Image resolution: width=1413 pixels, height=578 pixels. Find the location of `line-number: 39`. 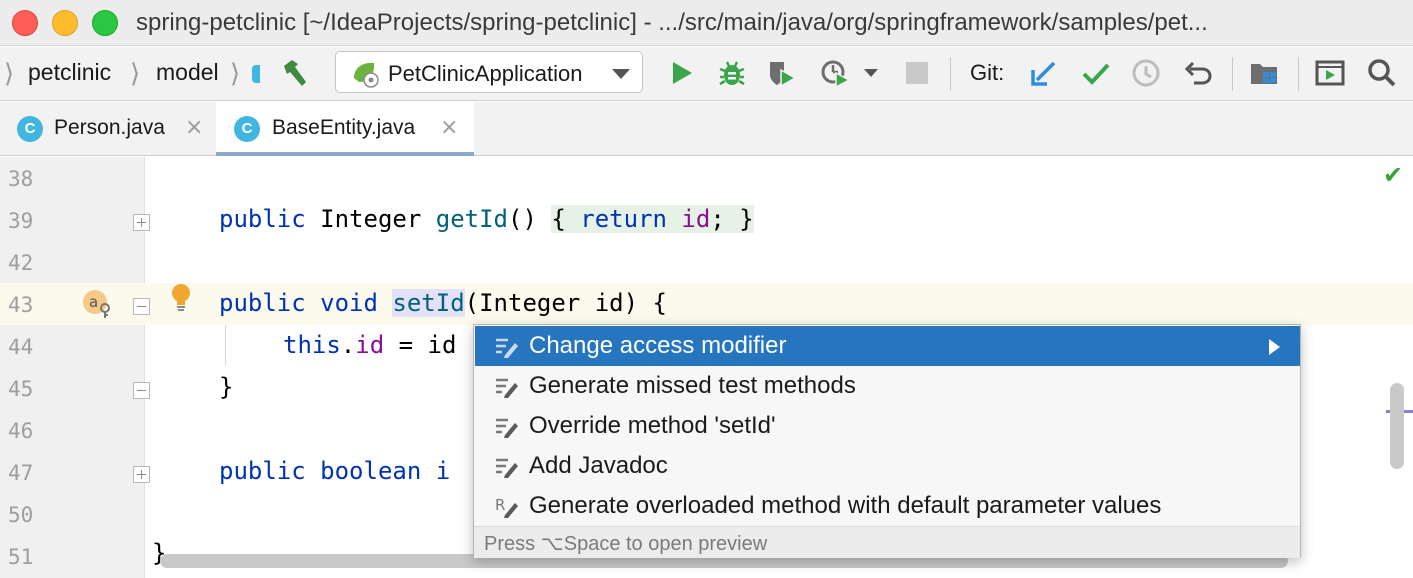

line-number: 39 is located at coordinates (21, 221).